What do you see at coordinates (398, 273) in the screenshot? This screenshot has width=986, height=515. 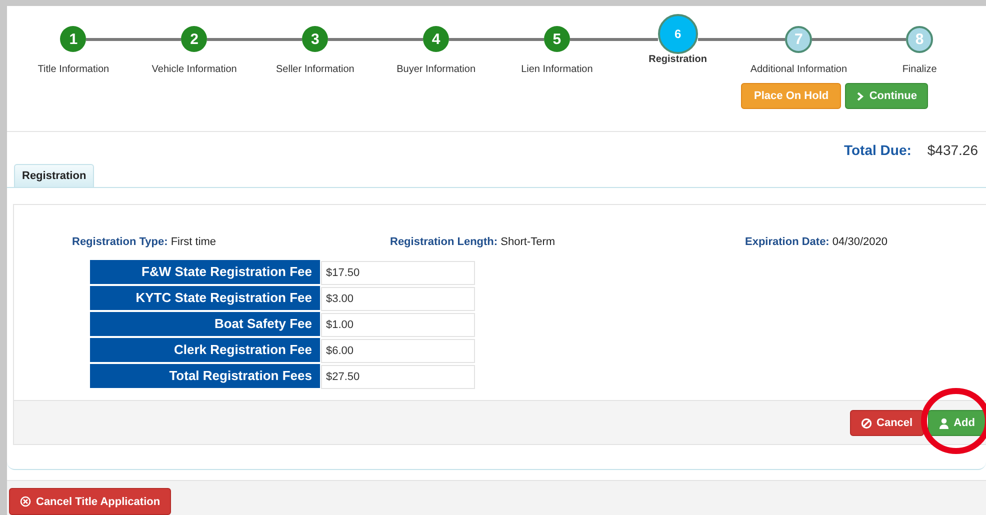 I see `fee-value: $17.50` at bounding box center [398, 273].